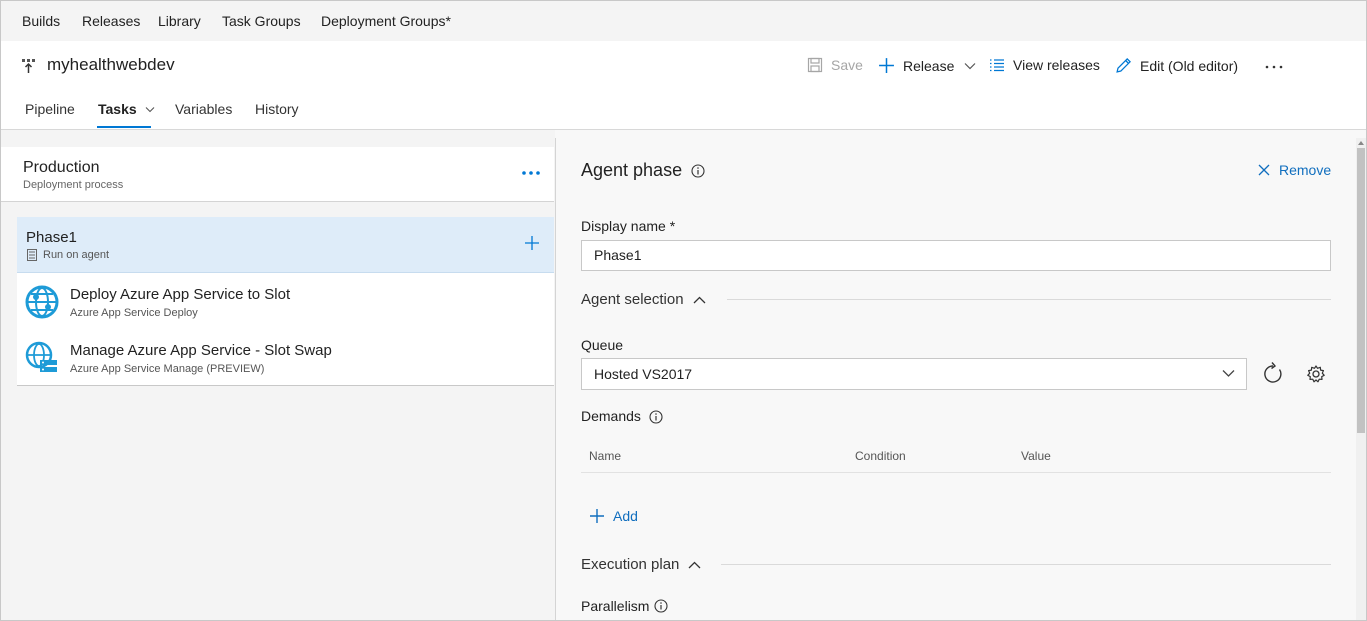 The width and height of the screenshot is (1367, 621). What do you see at coordinates (134, 313) in the screenshot?
I see `task-subtitle: Azure App Service Deploy` at bounding box center [134, 313].